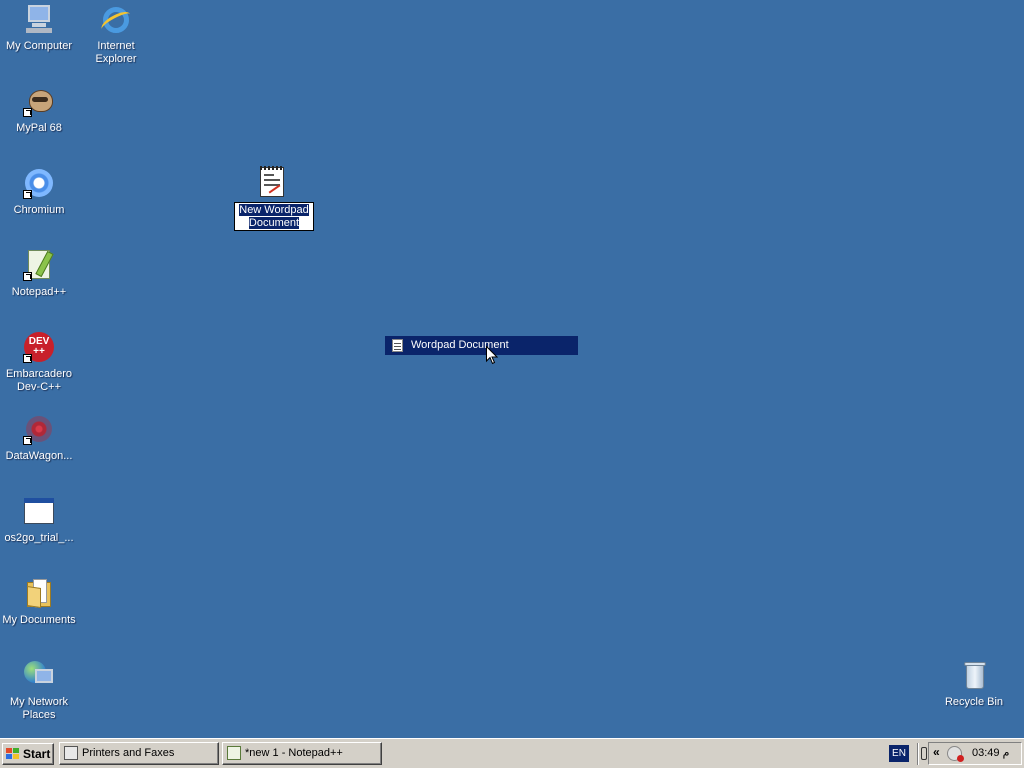 The height and width of the screenshot is (768, 1024). I want to click on rename-selected-text: New Wordpad Document, so click(274, 216).